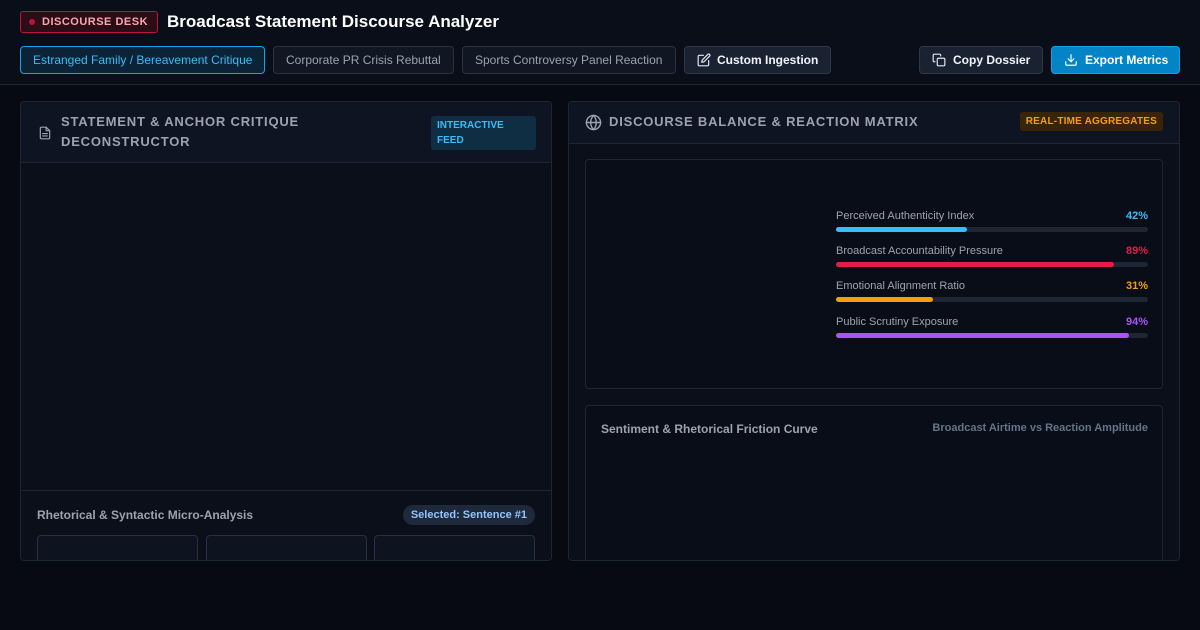 The height and width of the screenshot is (630, 1200). I want to click on app-title: Broadcast Statement Discourse Analyzer, so click(333, 21).